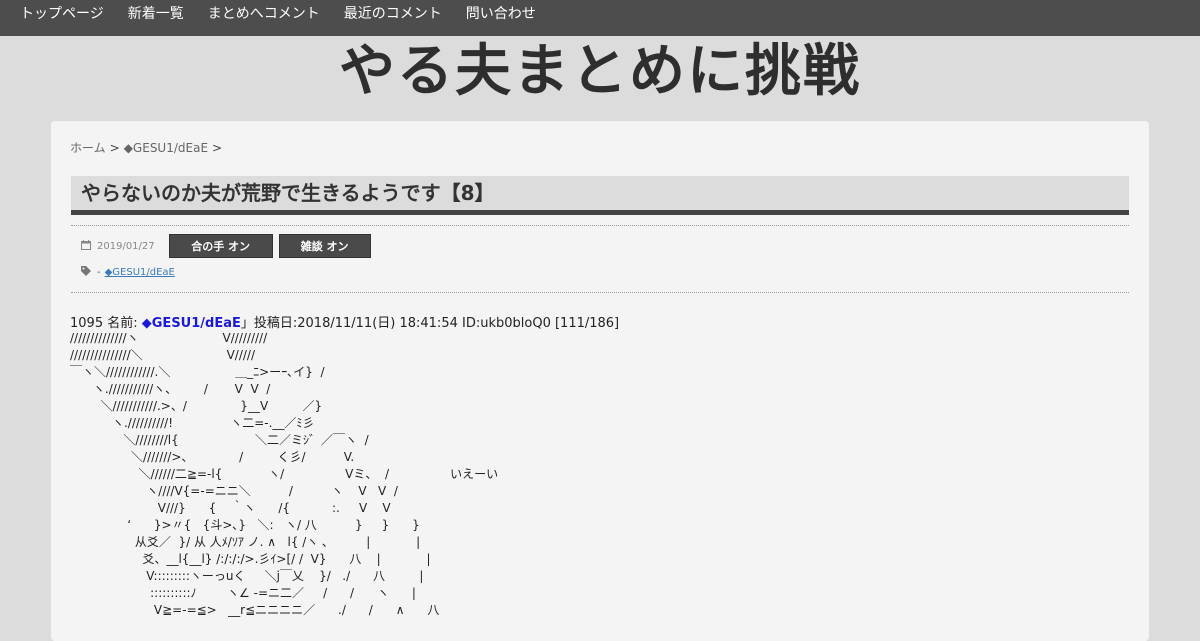 This screenshot has width=1200, height=641. What do you see at coordinates (269, 323) in the screenshot?
I see `post-date-label: 」投稿日:` at bounding box center [269, 323].